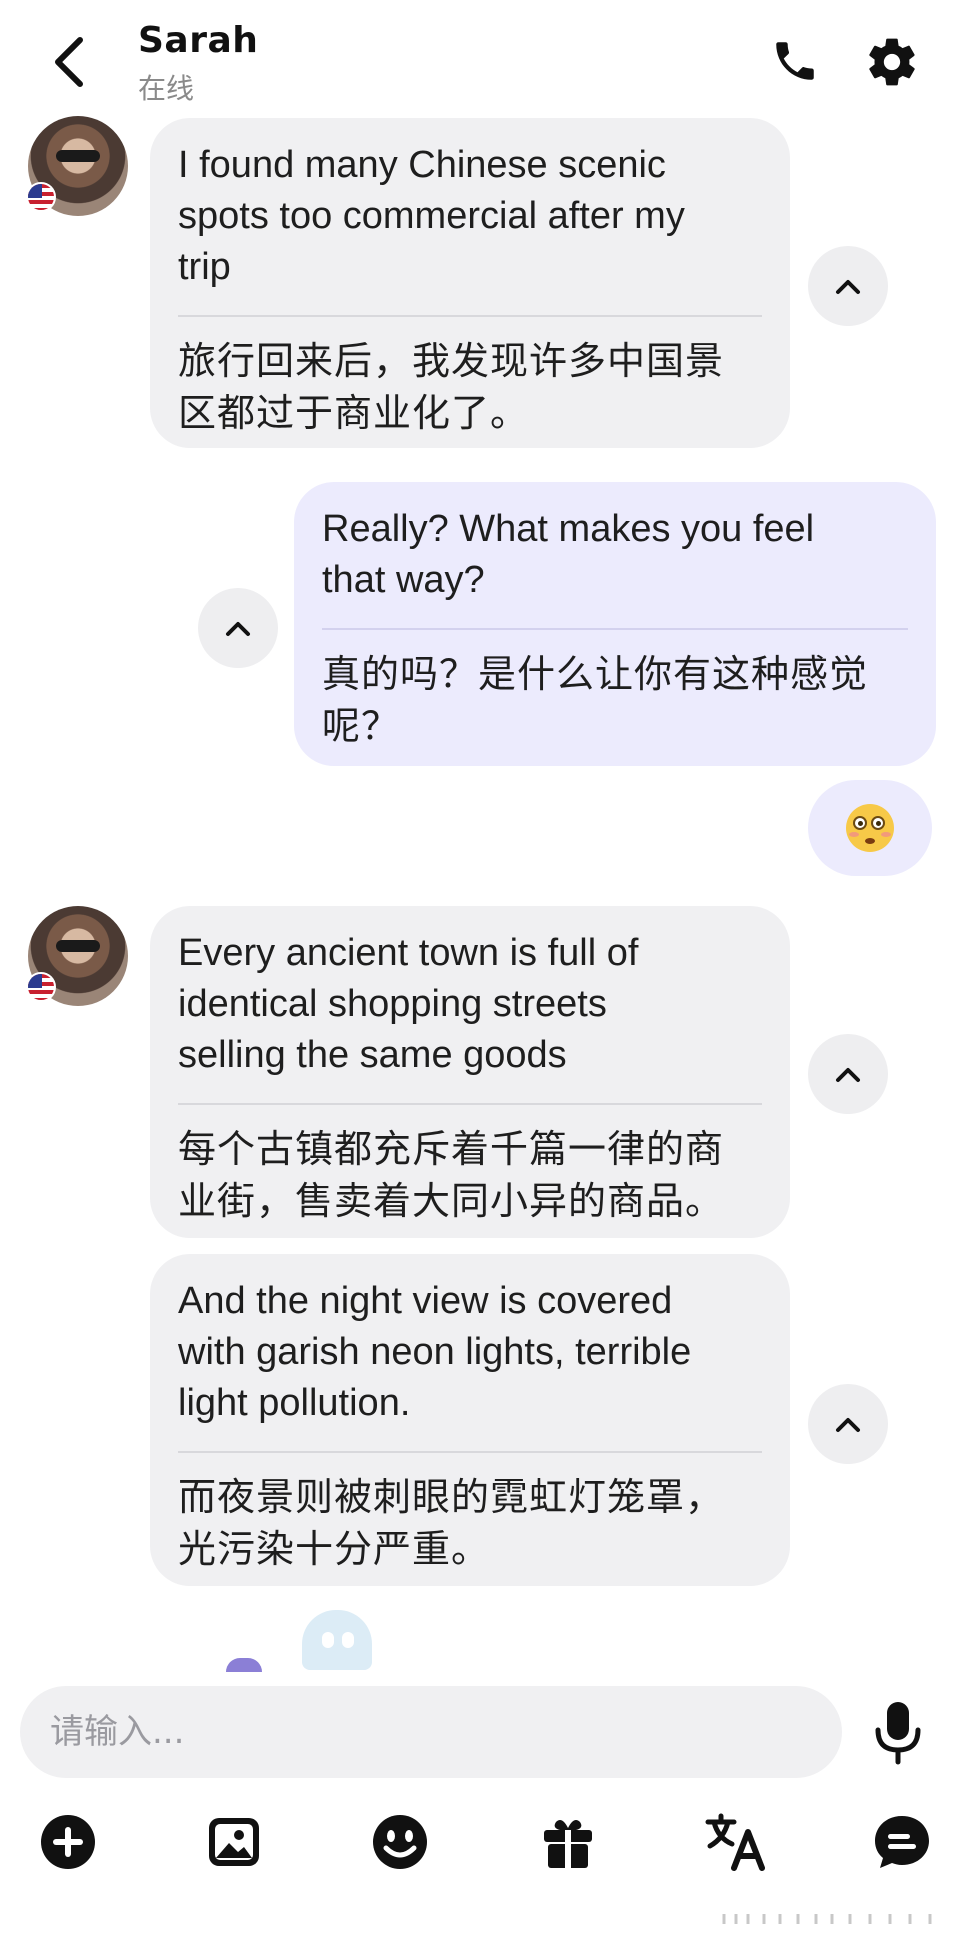 The height and width of the screenshot is (1940, 962). I want to click on gift-button, so click(568, 1842).